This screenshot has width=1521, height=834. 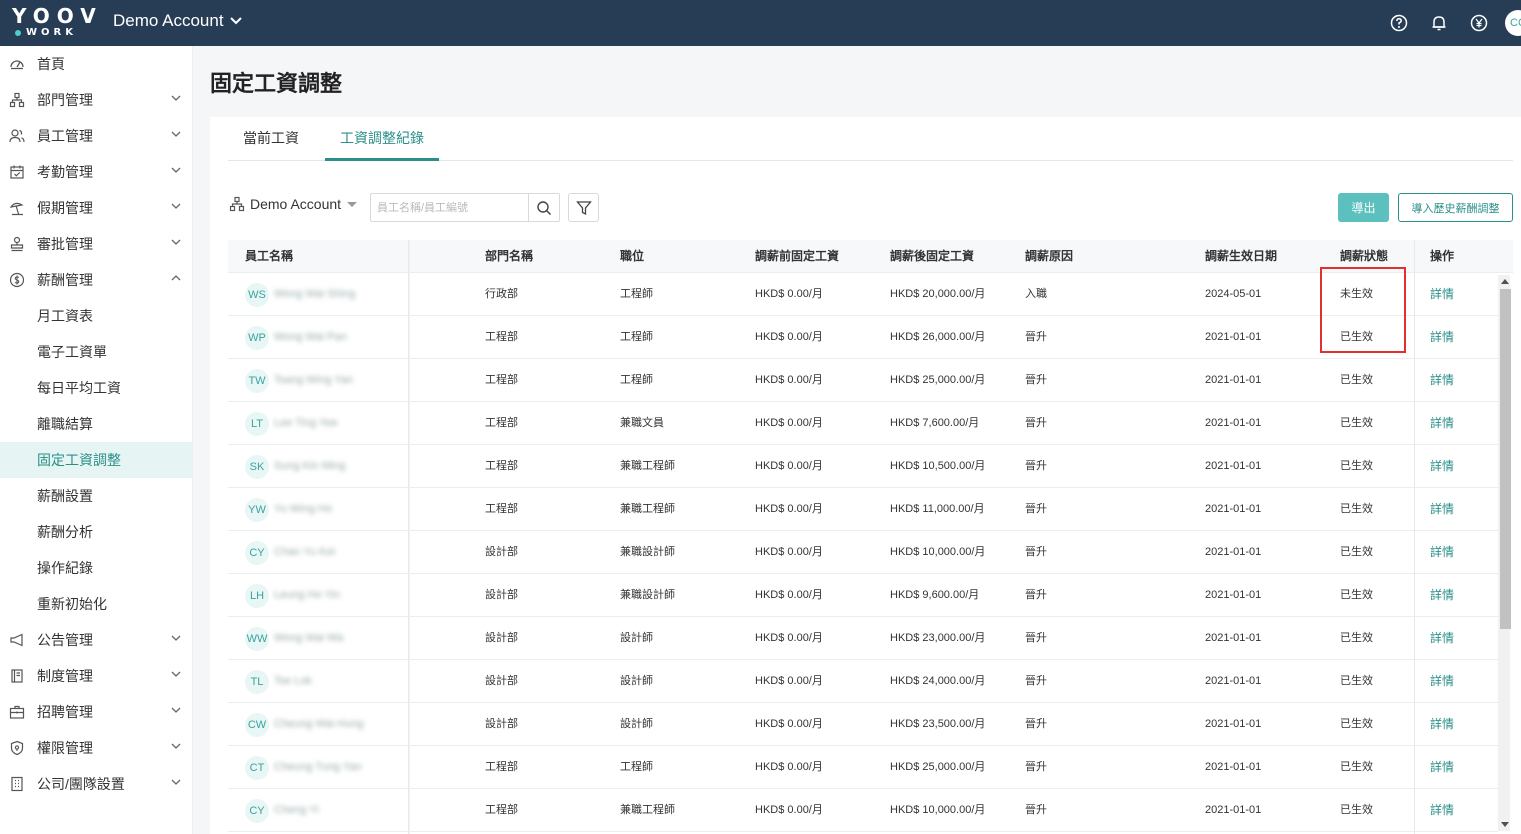 What do you see at coordinates (938, 294) in the screenshot?
I see `cell-salary-after: HKD$ 20,000.00/月` at bounding box center [938, 294].